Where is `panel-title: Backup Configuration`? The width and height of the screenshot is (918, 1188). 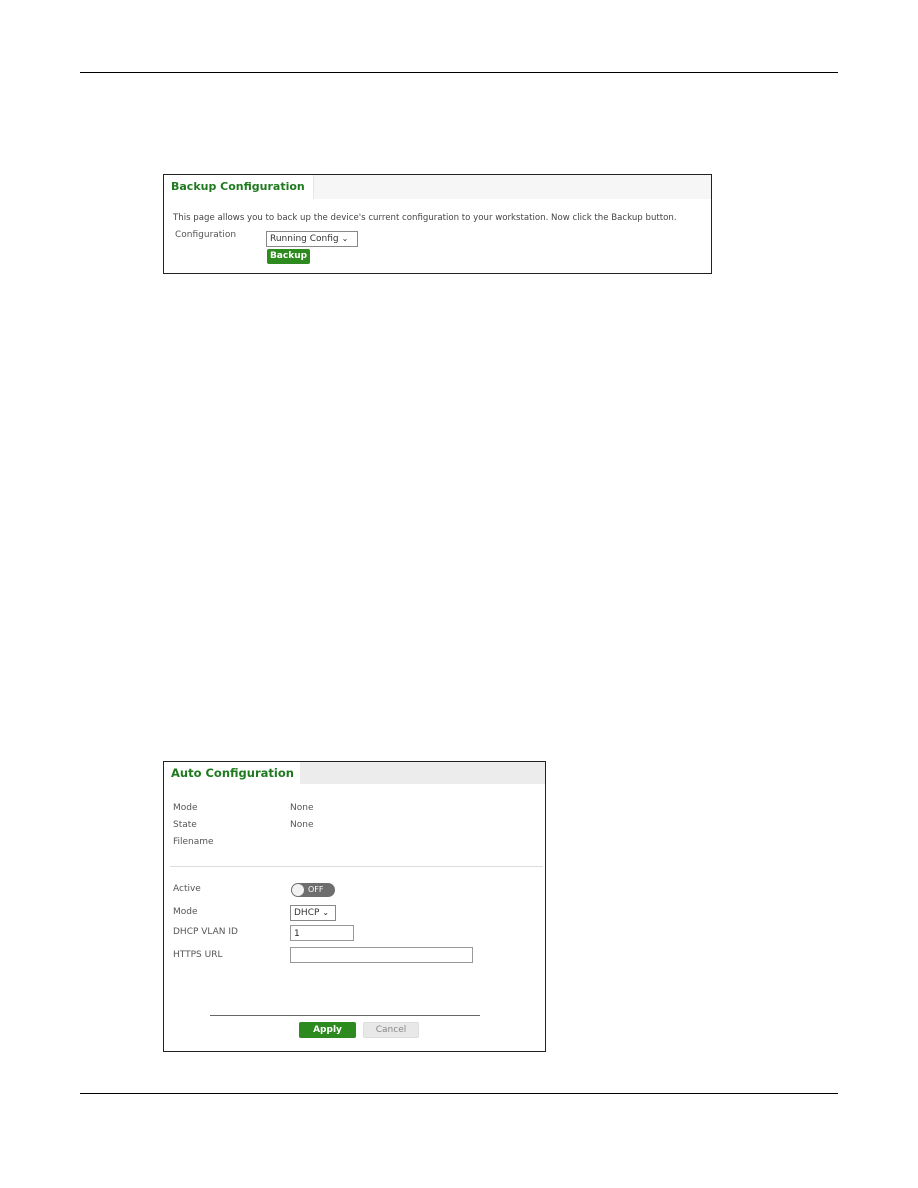
panel-title: Backup Configuration is located at coordinates (239, 187).